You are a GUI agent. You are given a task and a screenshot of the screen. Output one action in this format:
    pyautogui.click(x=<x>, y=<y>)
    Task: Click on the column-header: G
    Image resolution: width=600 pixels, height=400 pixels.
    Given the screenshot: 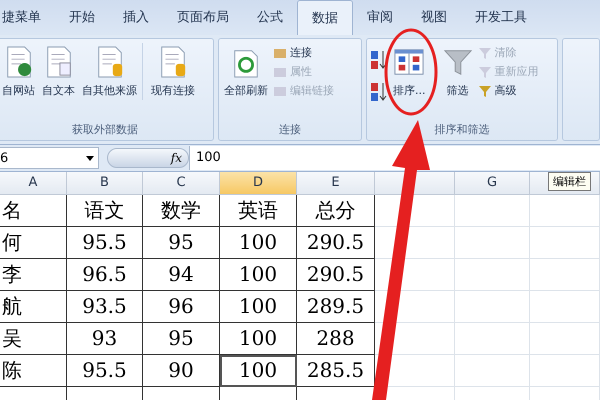 What is the action you would take?
    pyautogui.click(x=492, y=183)
    